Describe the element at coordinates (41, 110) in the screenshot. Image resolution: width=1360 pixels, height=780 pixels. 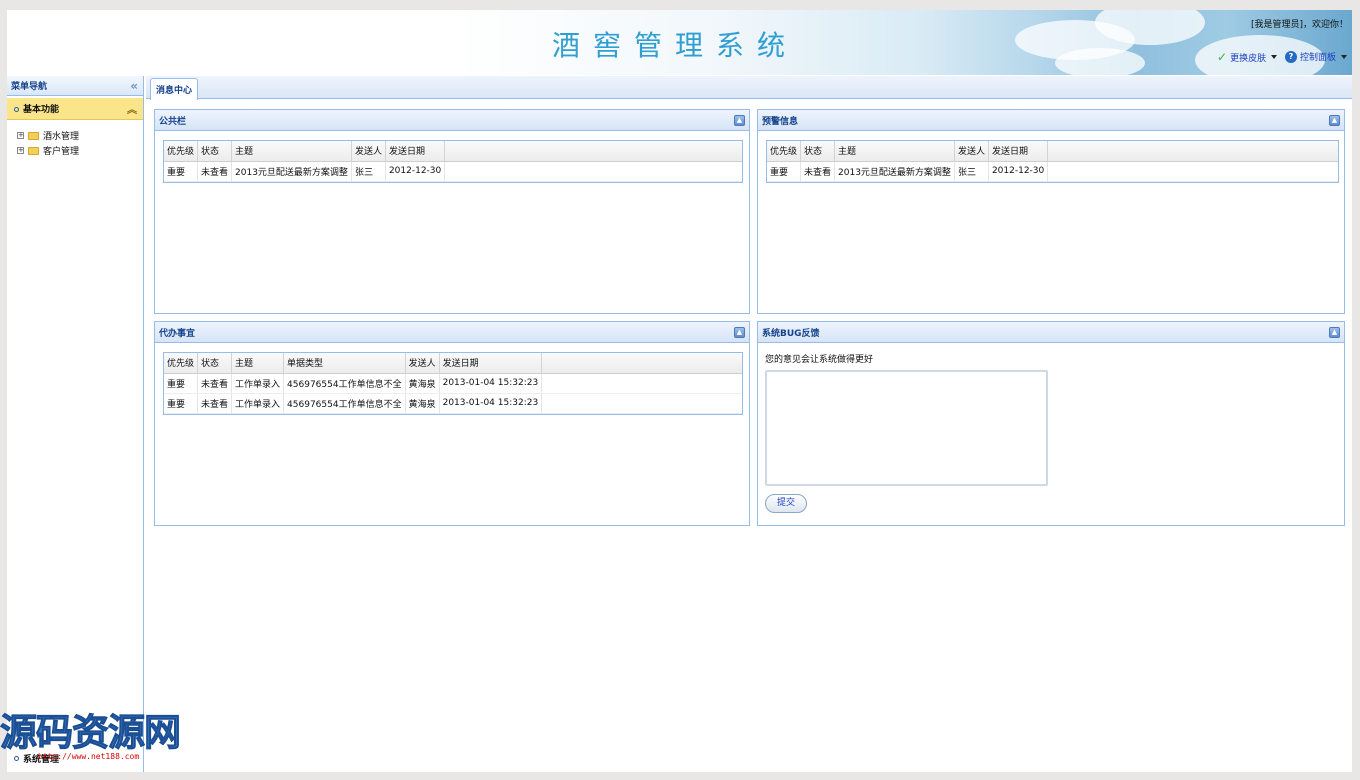
I see `accordion-title: 基本功能` at that location.